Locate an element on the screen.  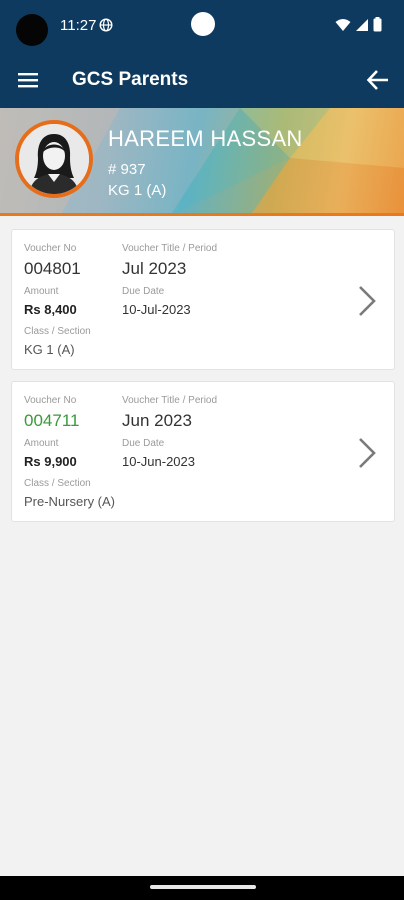
class-section-value: Pre-Nursery (A) is located at coordinates (70, 501).